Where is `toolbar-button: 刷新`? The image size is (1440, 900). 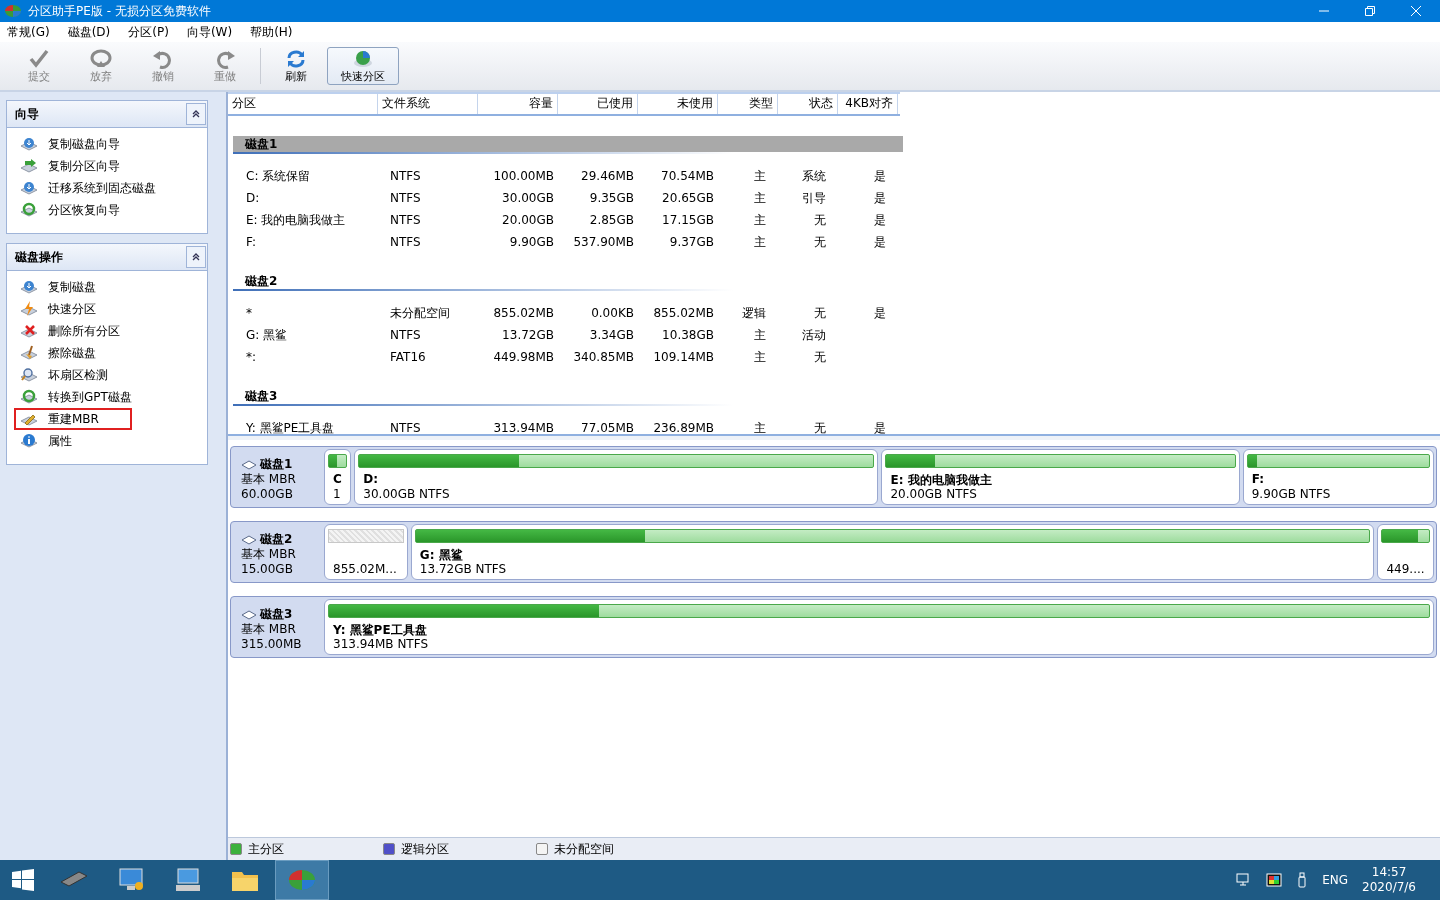 toolbar-button: 刷新 is located at coordinates (296, 66).